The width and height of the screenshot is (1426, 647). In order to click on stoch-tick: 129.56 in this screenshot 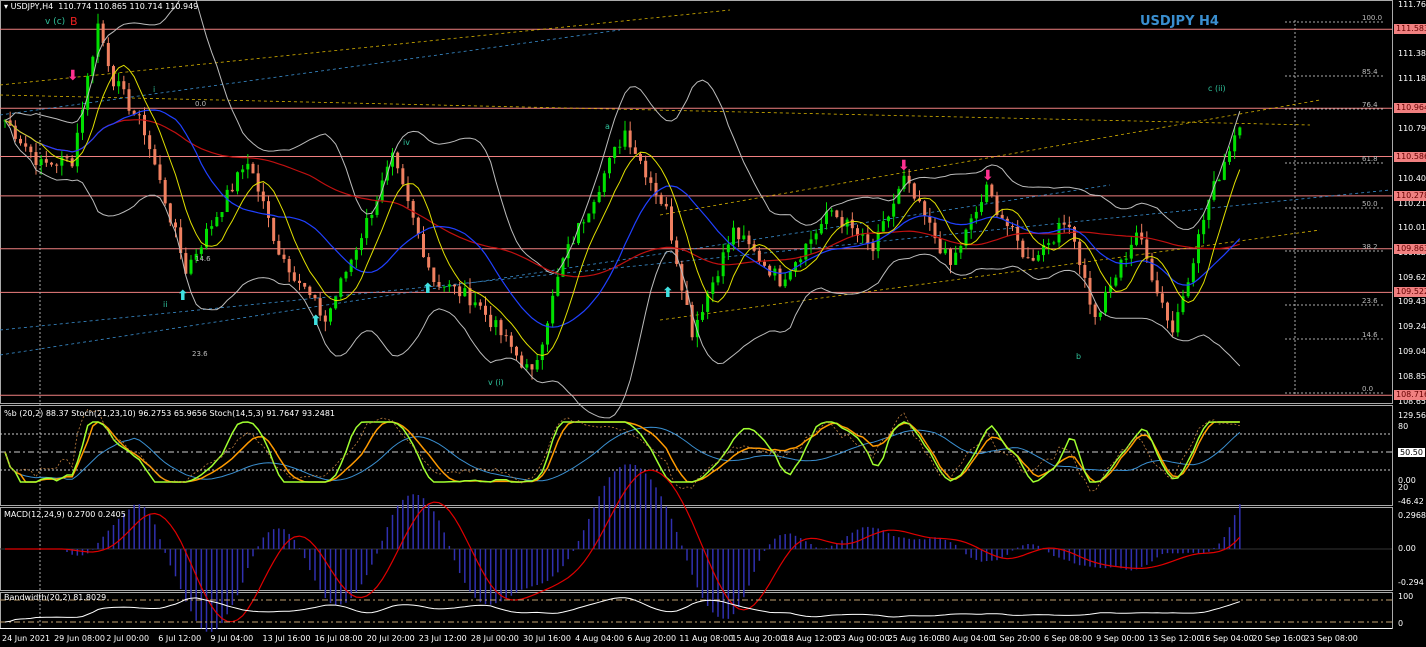, I will do `click(1412, 415)`.